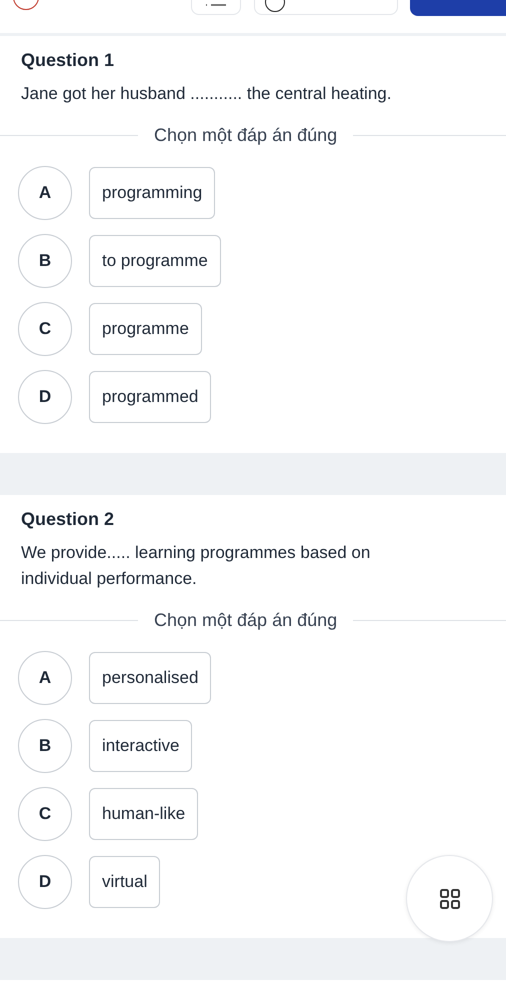 The width and height of the screenshot is (506, 993). What do you see at coordinates (68, 60) in the screenshot?
I see `question-title: Question 1` at bounding box center [68, 60].